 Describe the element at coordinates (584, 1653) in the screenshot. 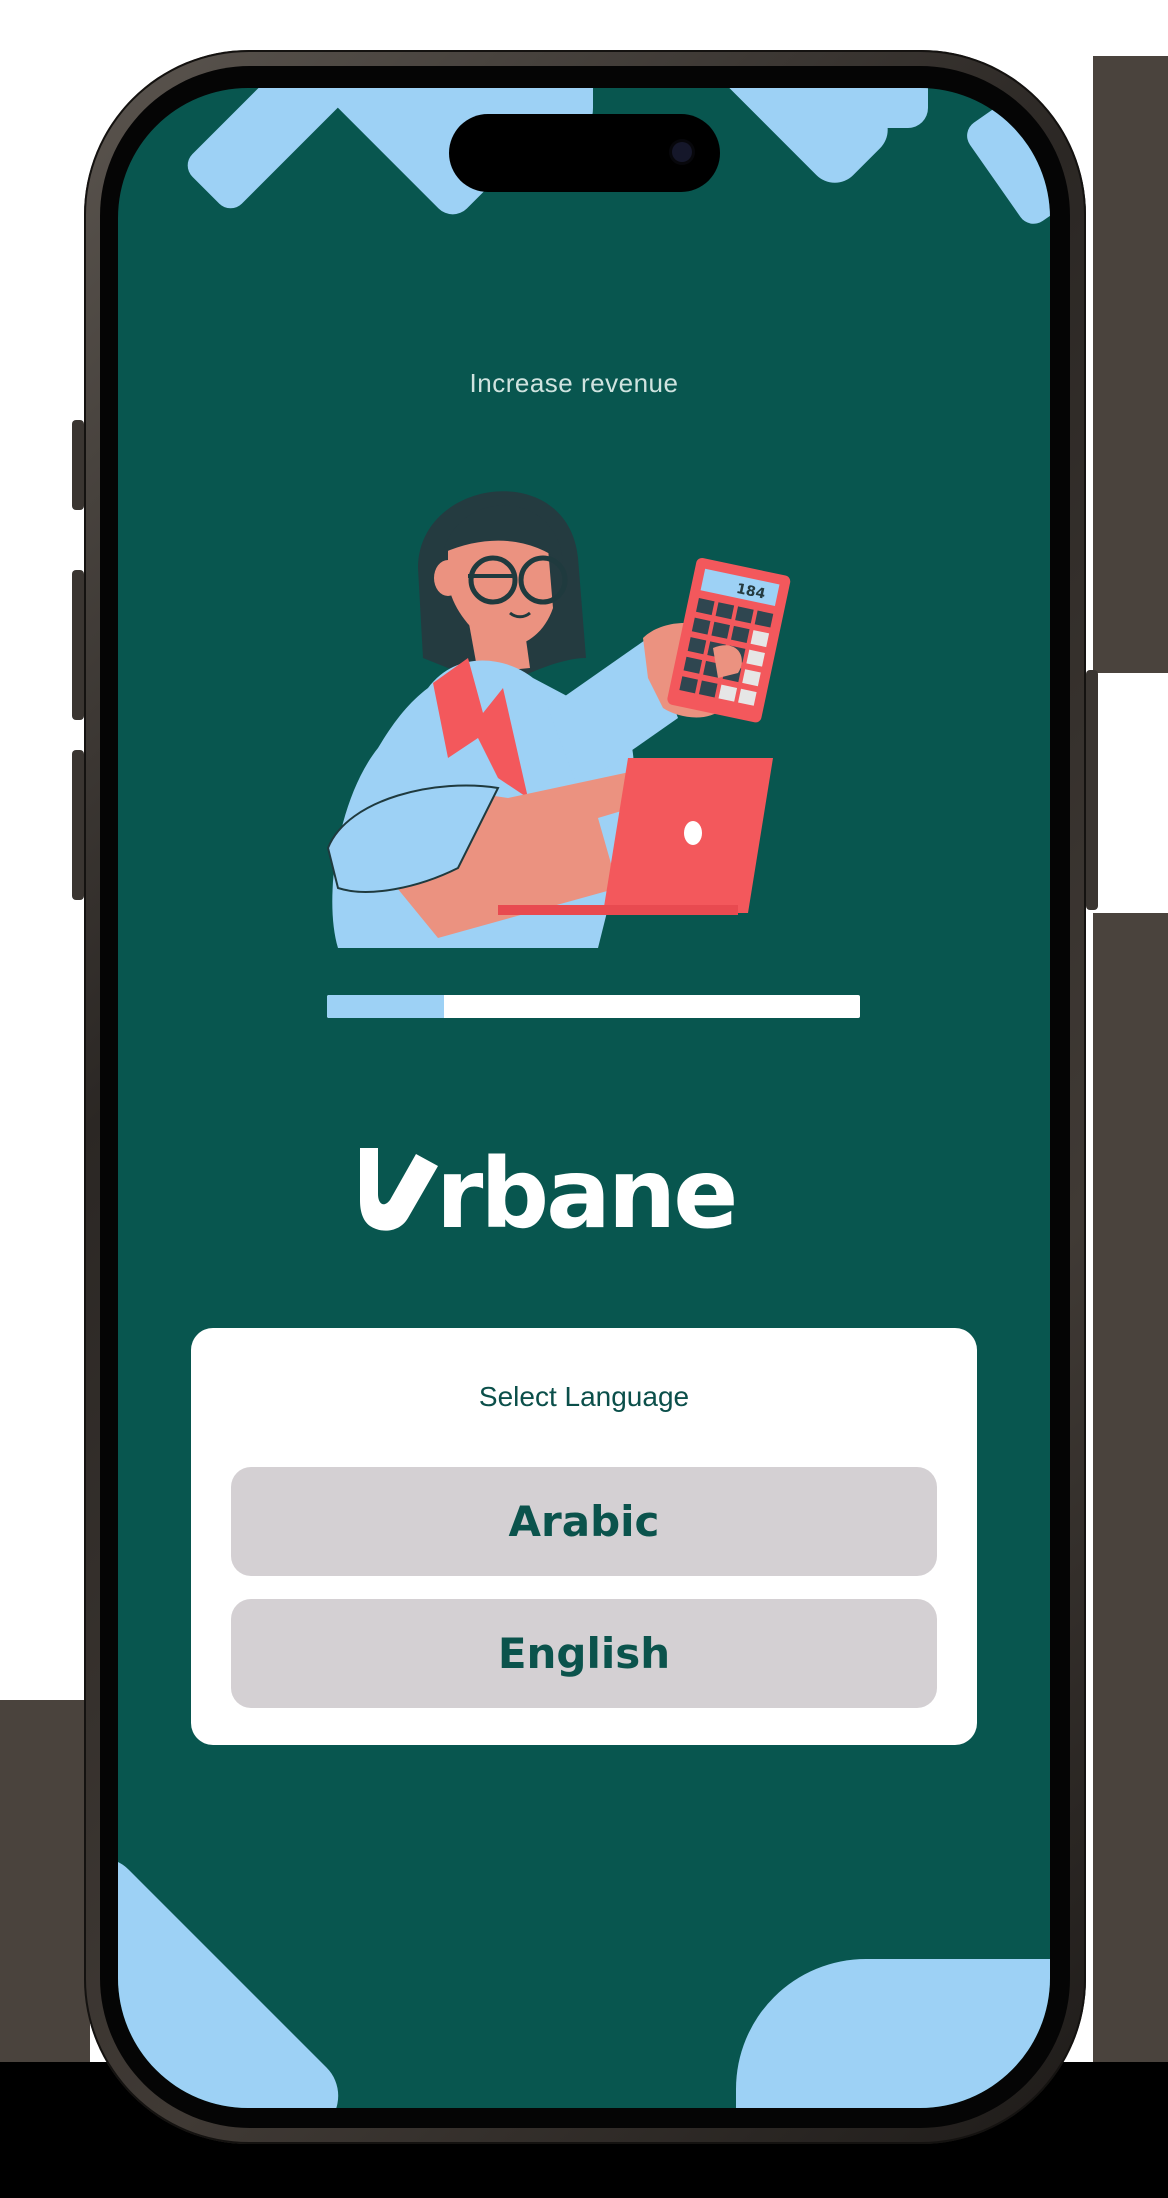

I see `english-language-button: English` at that location.